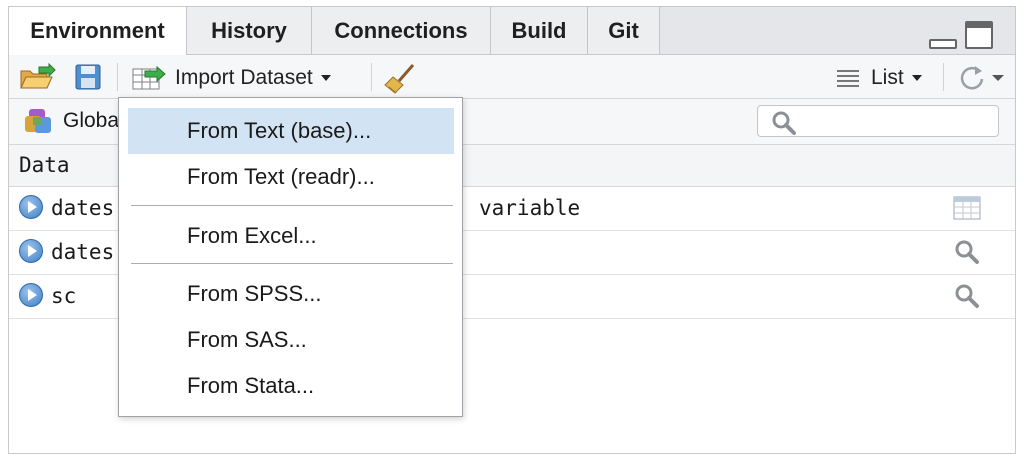 This screenshot has height=462, width=1024. I want to click on environment-scope-dropdown: Global Environment, so click(92, 121).